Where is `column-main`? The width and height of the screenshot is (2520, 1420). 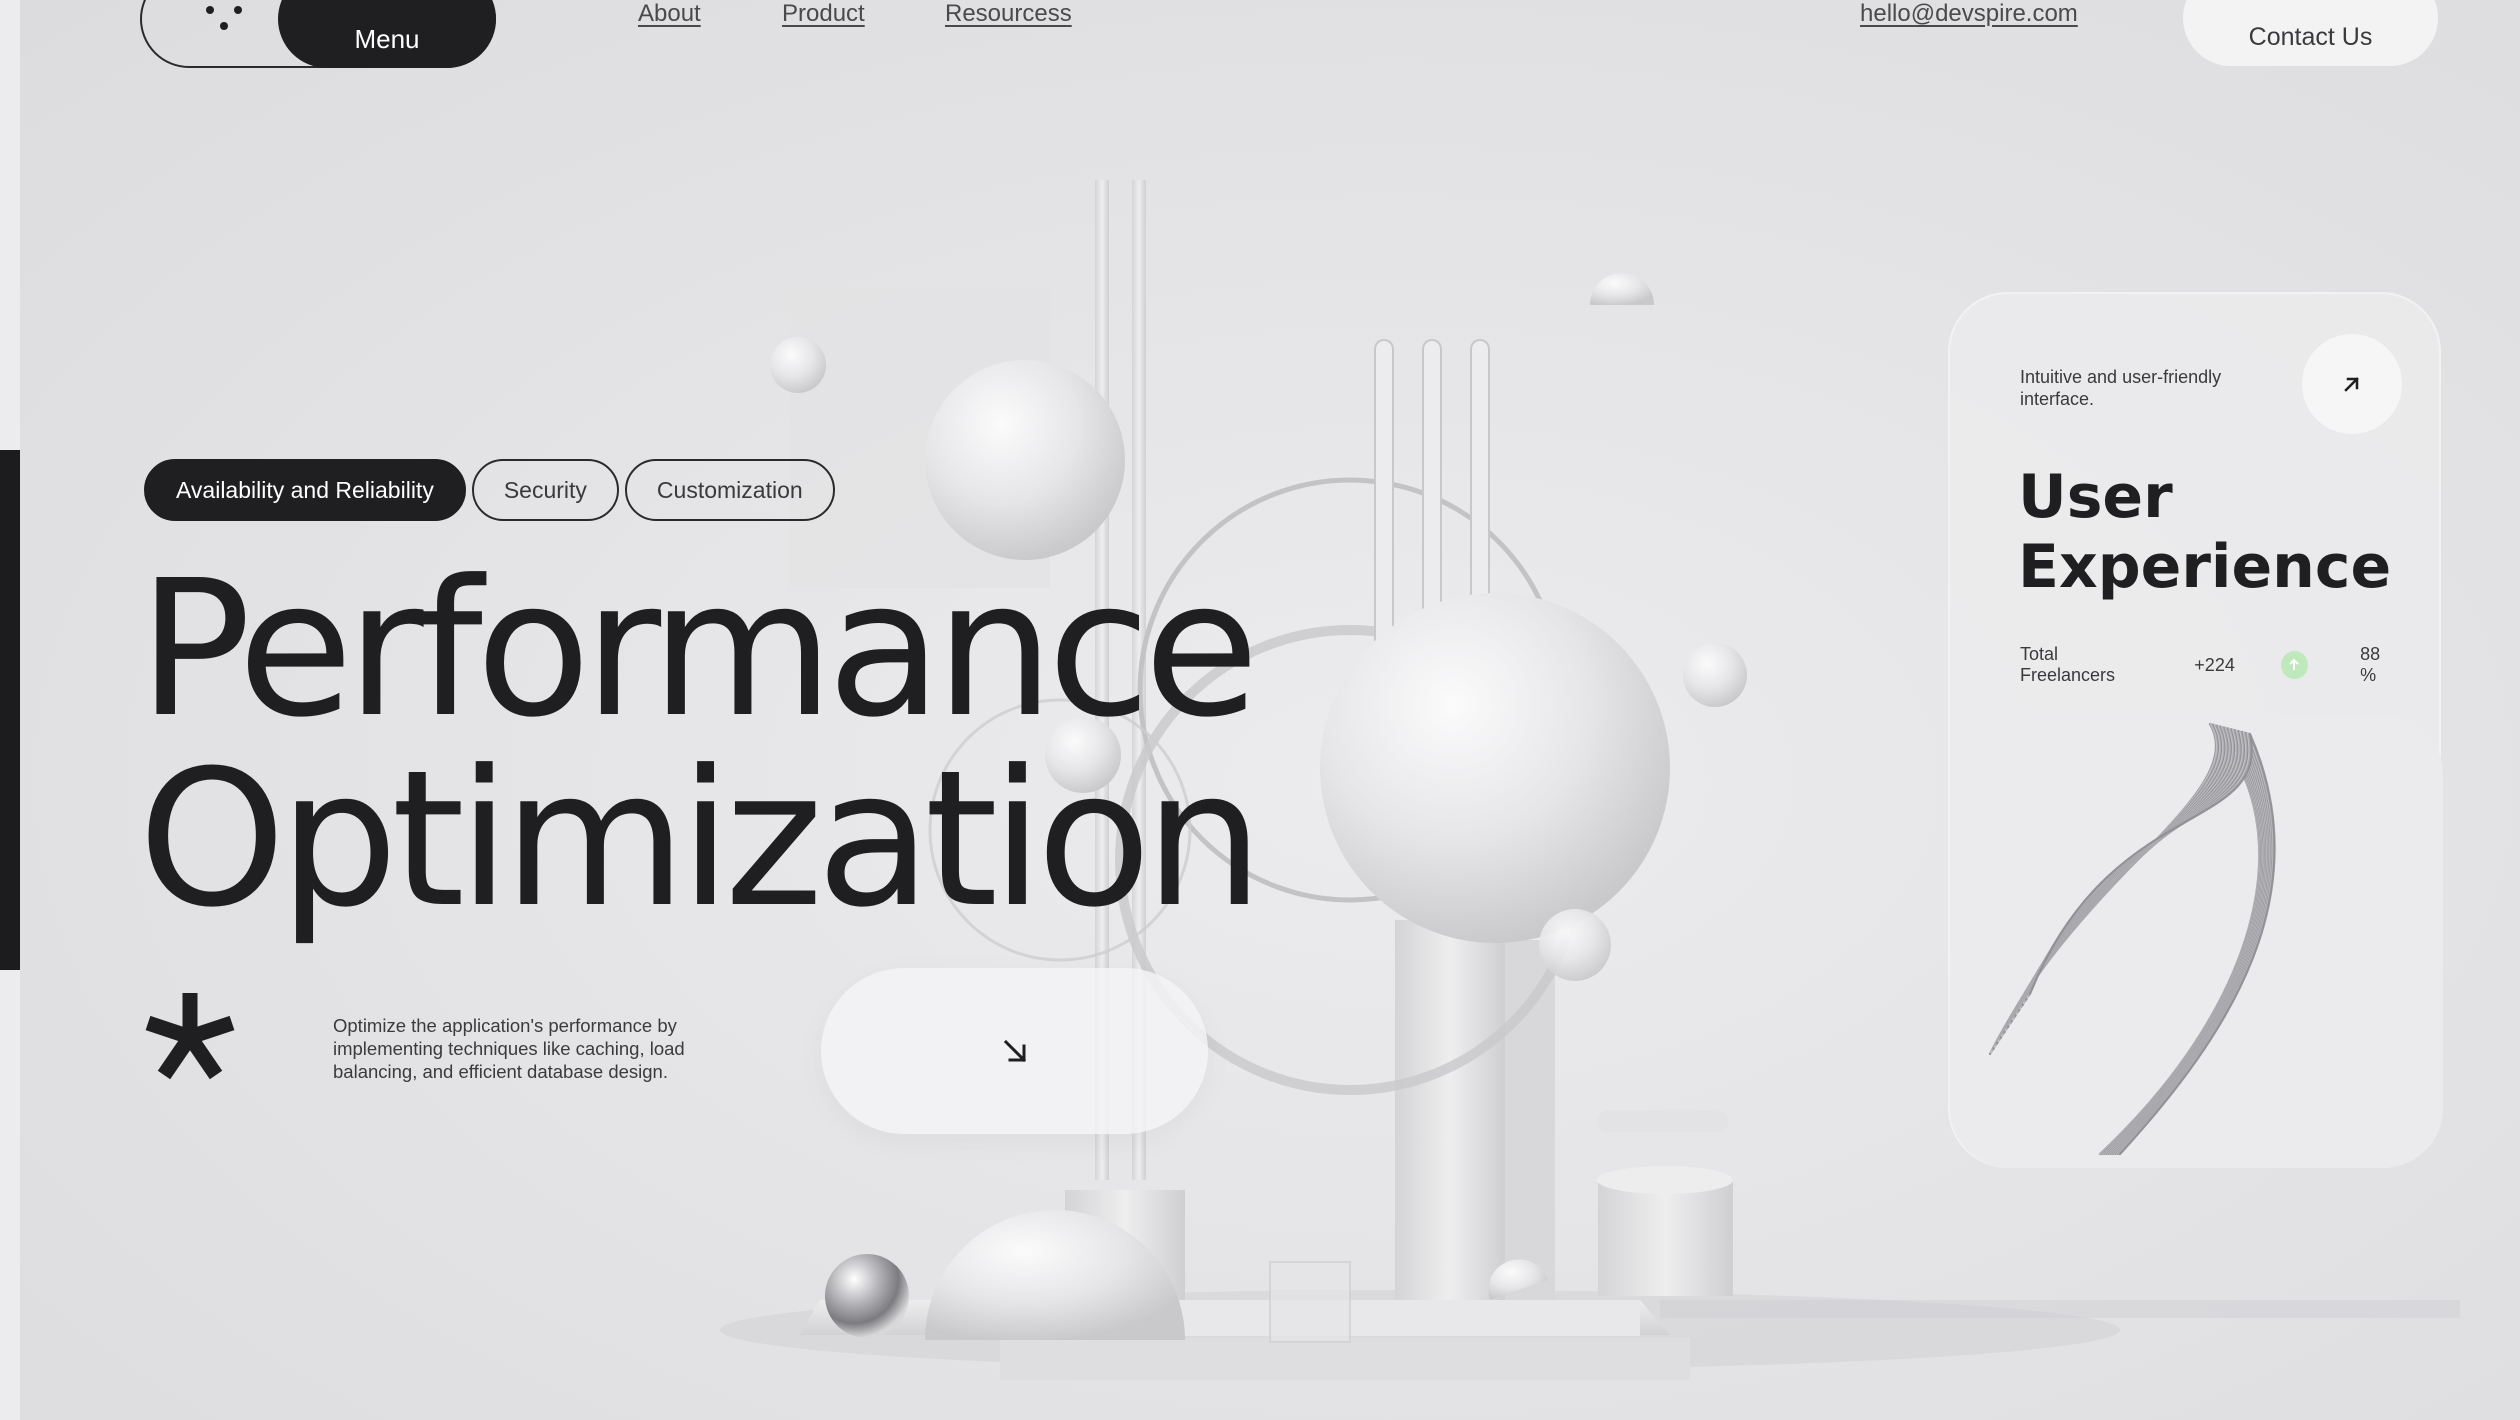
column-main is located at coordinates (1450, 1110).